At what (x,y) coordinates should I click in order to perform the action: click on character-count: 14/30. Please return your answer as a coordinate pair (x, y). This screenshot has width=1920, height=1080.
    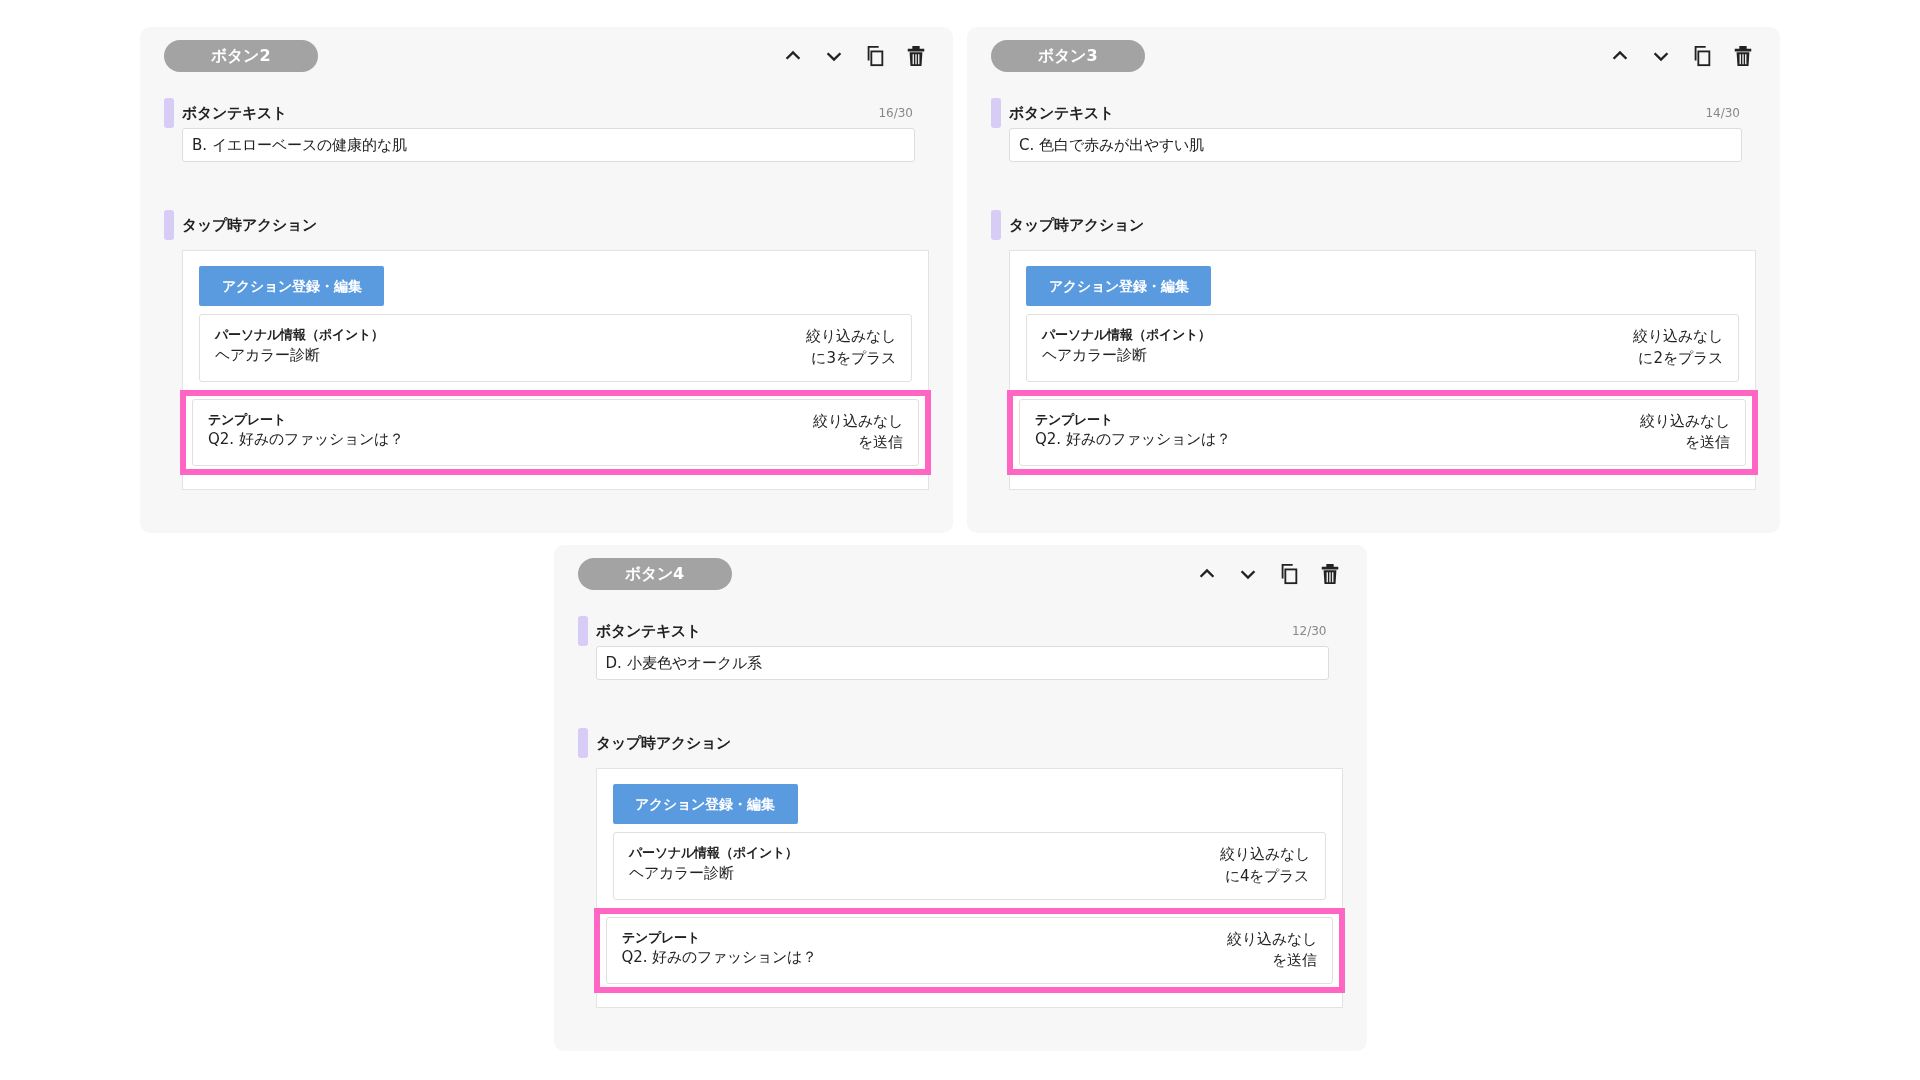
    Looking at the image, I should click on (1722, 113).